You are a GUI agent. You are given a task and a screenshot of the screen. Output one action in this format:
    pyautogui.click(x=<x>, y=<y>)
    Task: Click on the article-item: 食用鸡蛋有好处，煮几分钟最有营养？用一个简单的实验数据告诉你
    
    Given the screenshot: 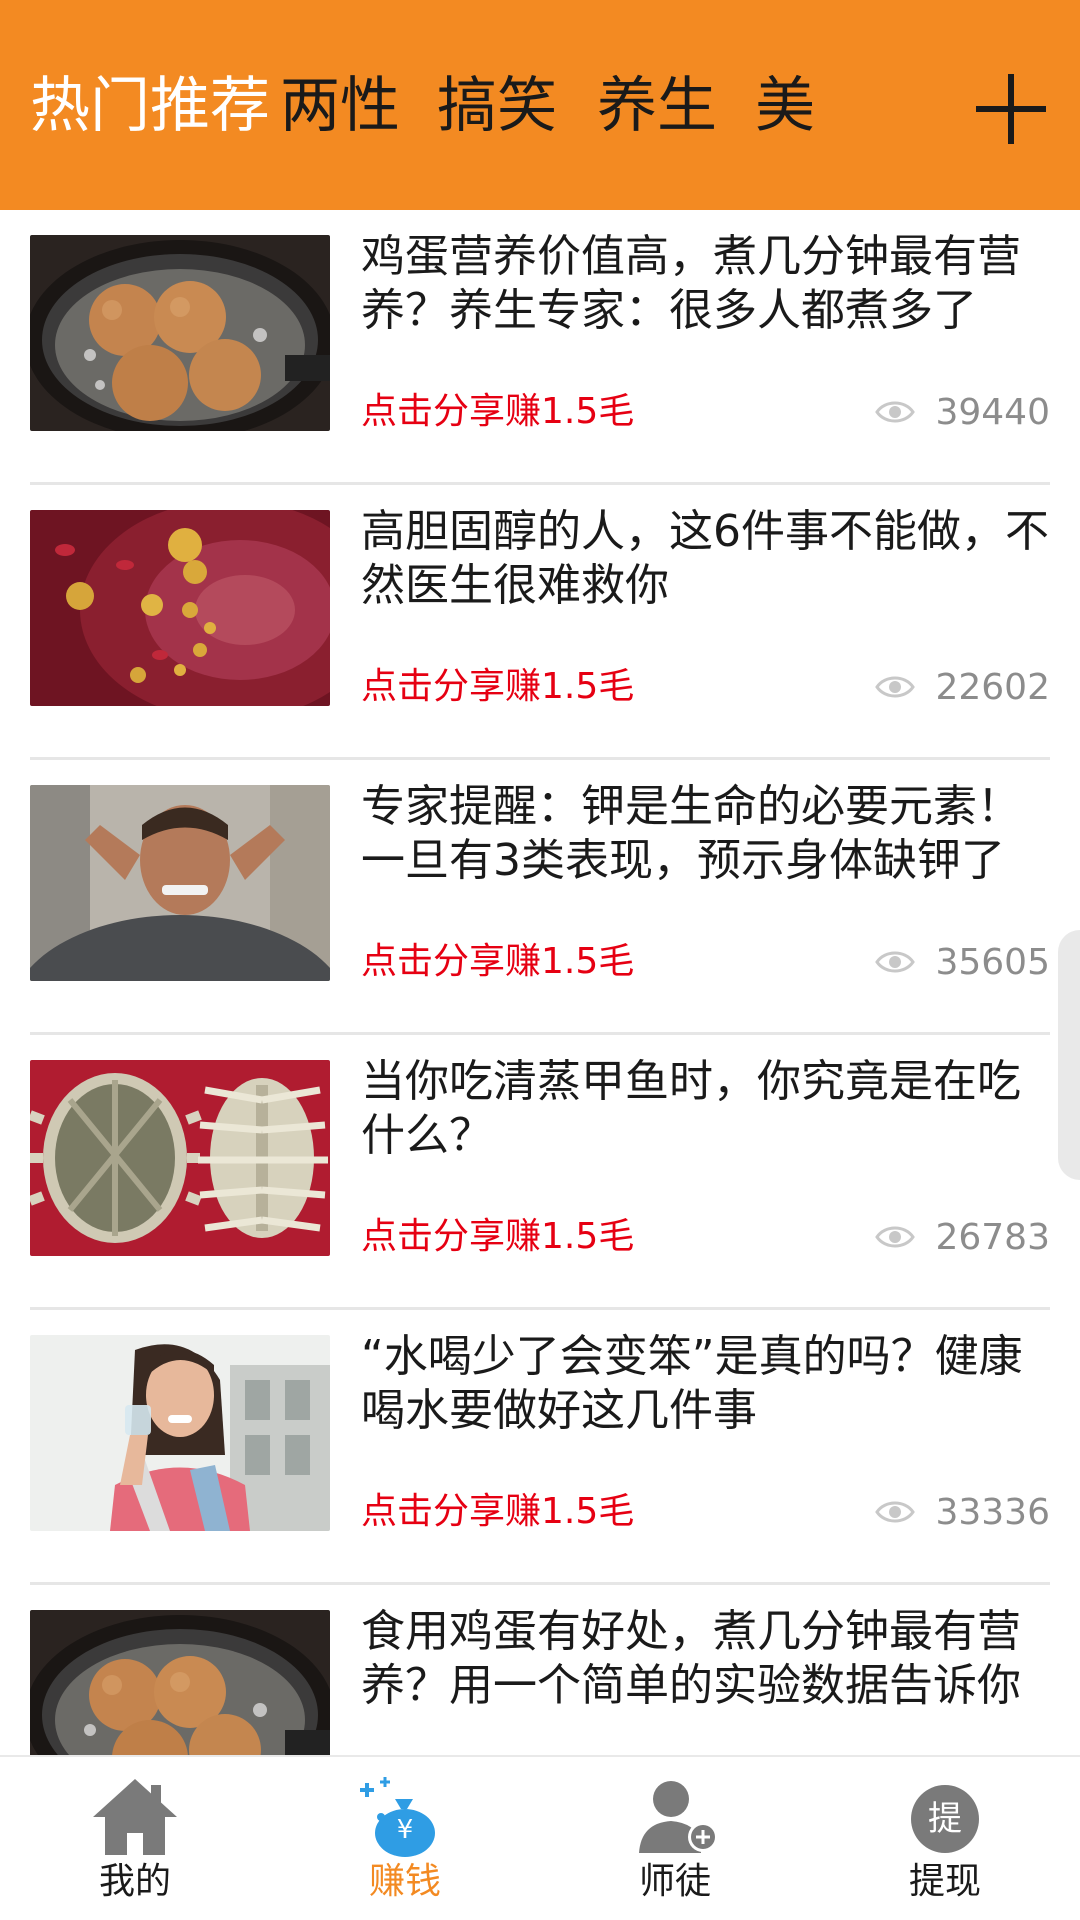 What is the action you would take?
    pyautogui.click(x=540, y=1670)
    